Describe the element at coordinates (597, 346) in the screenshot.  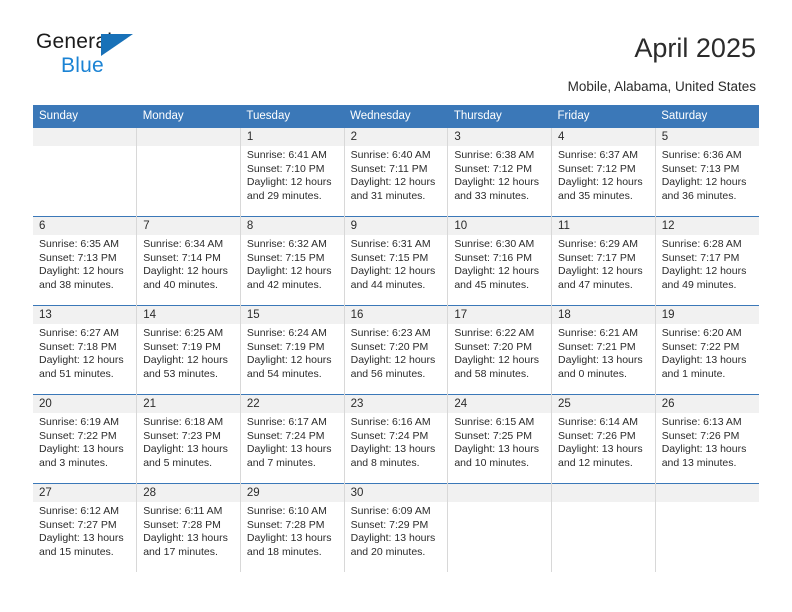
I see `sunset-text: Sunset: 7:21 PM` at that location.